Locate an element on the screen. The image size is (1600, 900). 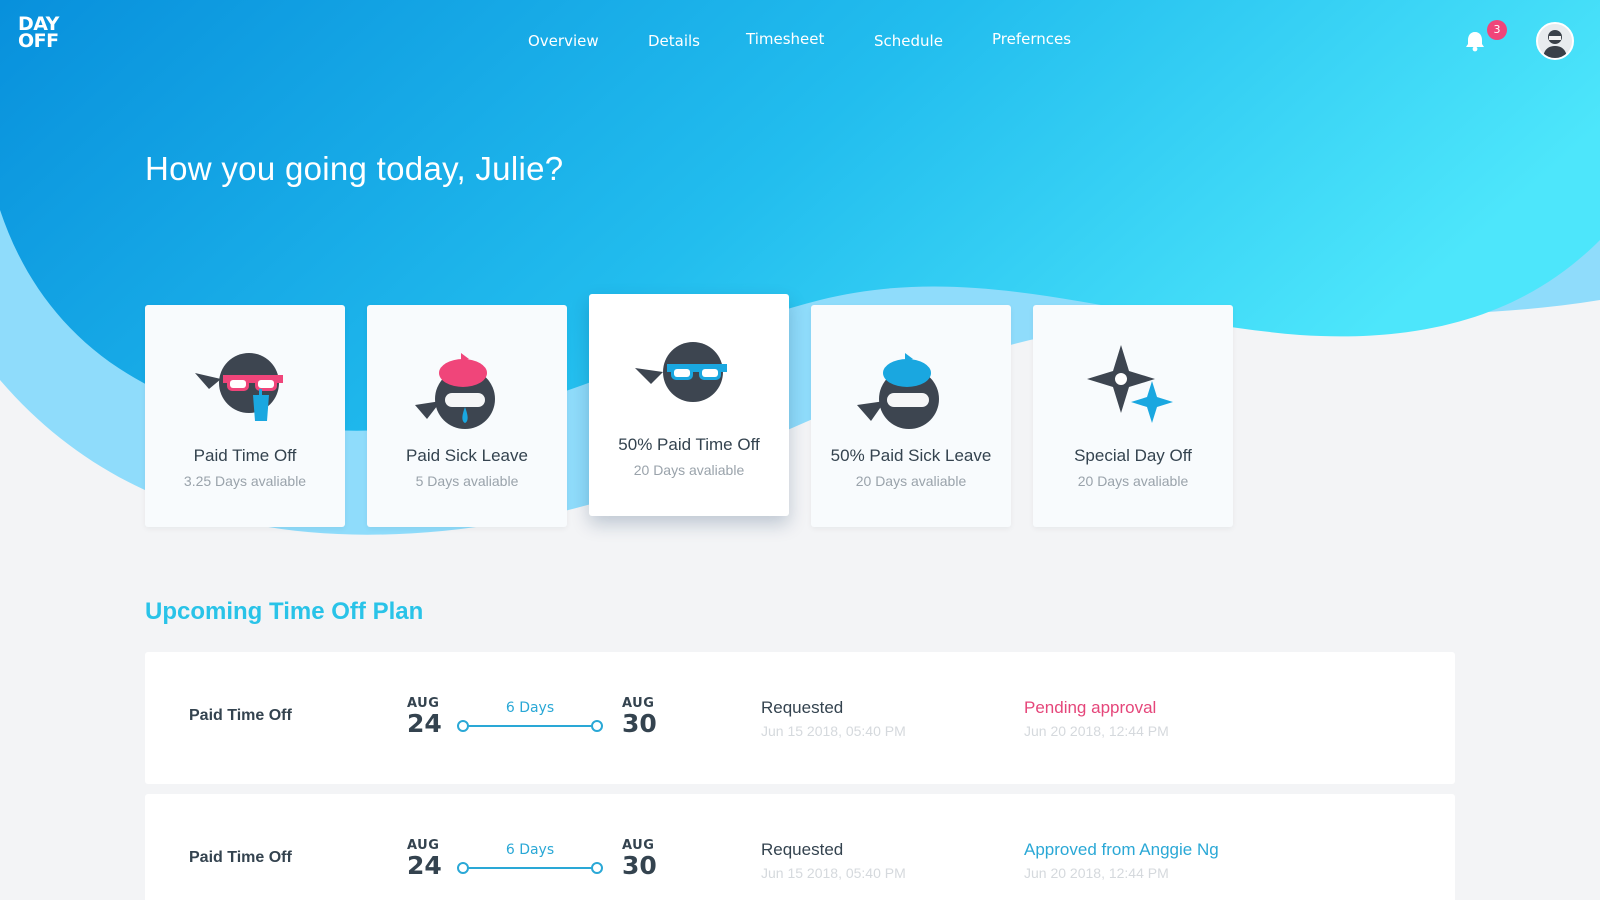
nav-details: Details is located at coordinates (674, 41).